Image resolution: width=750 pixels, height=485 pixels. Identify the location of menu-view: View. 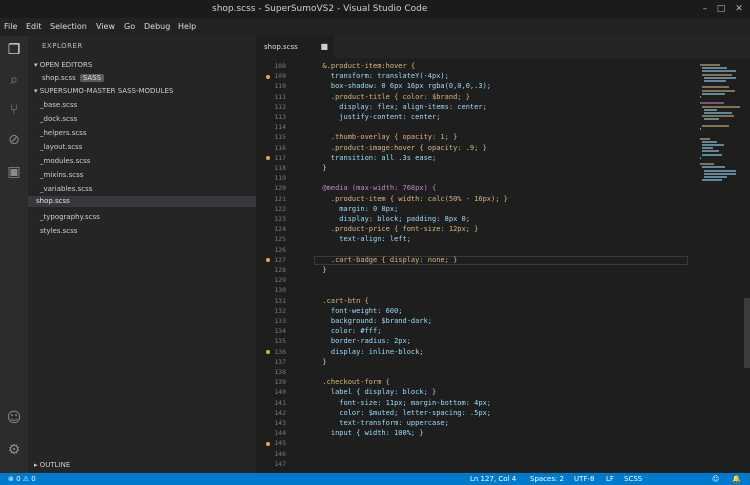
(105, 26).